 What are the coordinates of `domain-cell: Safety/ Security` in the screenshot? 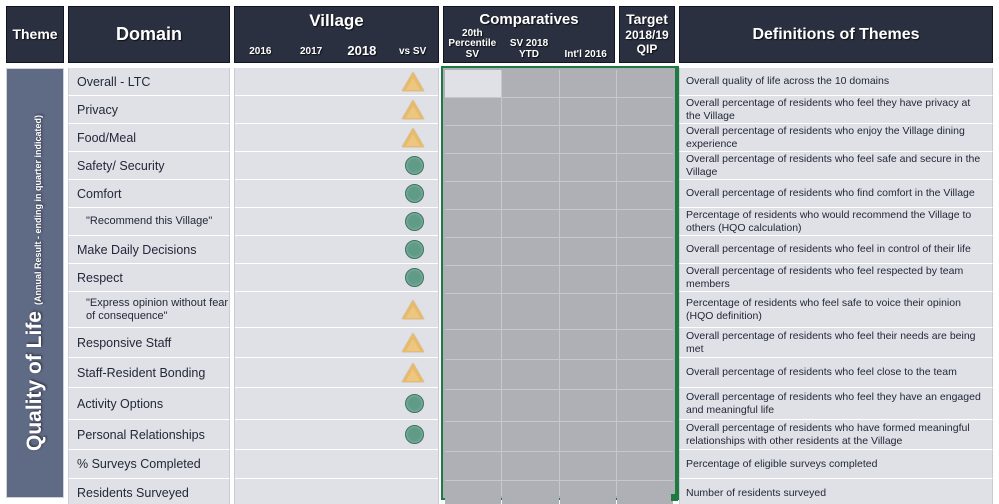 It's located at (149, 166).